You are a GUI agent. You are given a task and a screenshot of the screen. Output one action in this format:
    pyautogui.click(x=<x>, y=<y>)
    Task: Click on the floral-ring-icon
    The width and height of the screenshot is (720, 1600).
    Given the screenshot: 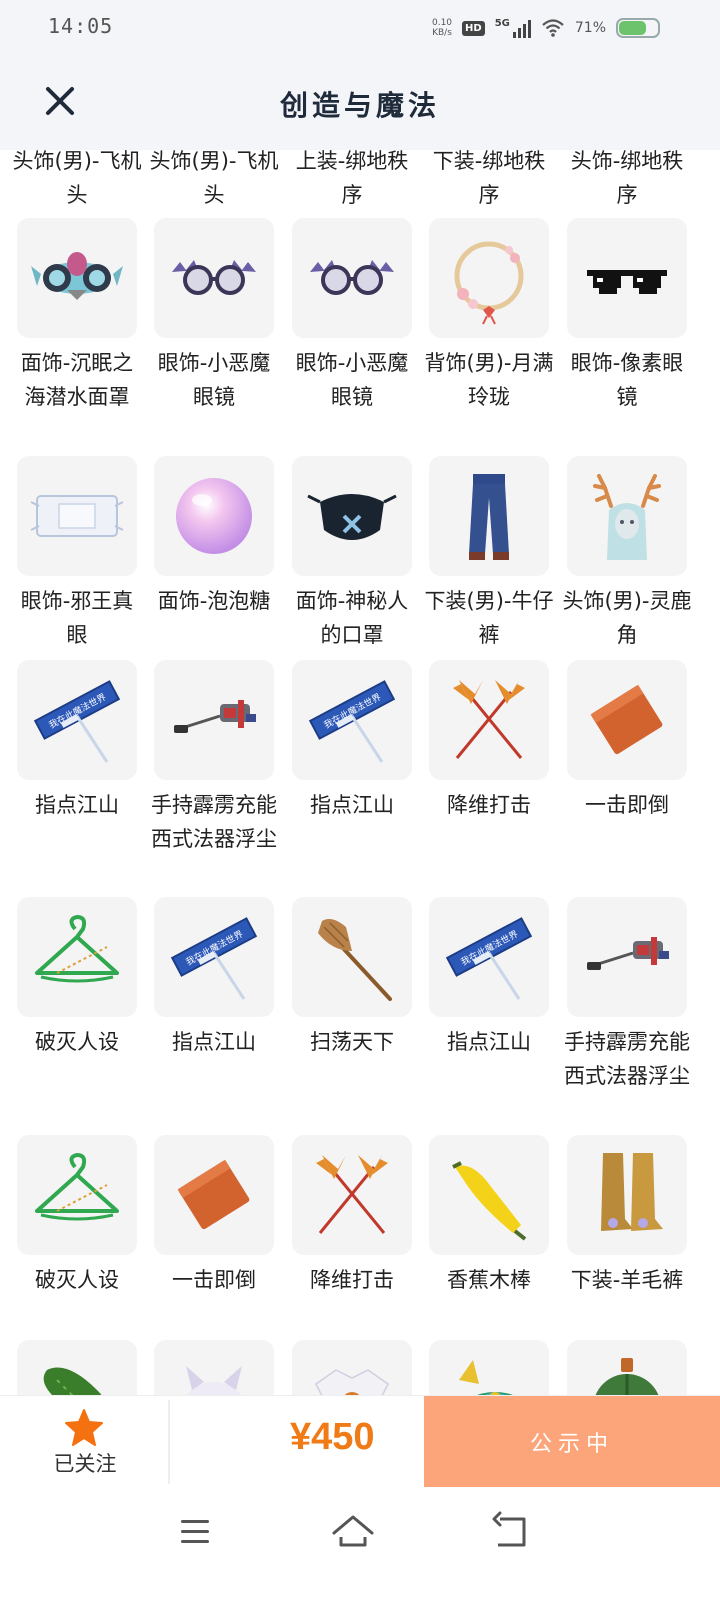 What is the action you would take?
    pyautogui.click(x=489, y=278)
    